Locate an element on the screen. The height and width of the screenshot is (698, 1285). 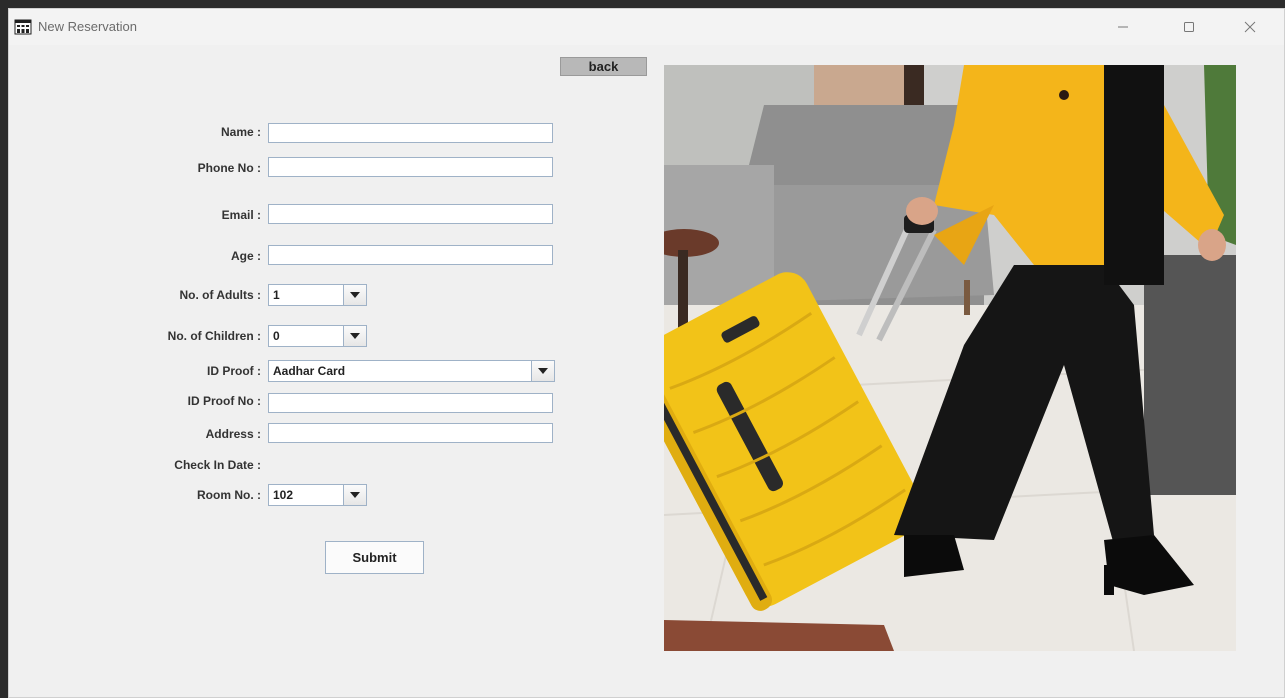
maximize-button is located at coordinates (1189, 27).